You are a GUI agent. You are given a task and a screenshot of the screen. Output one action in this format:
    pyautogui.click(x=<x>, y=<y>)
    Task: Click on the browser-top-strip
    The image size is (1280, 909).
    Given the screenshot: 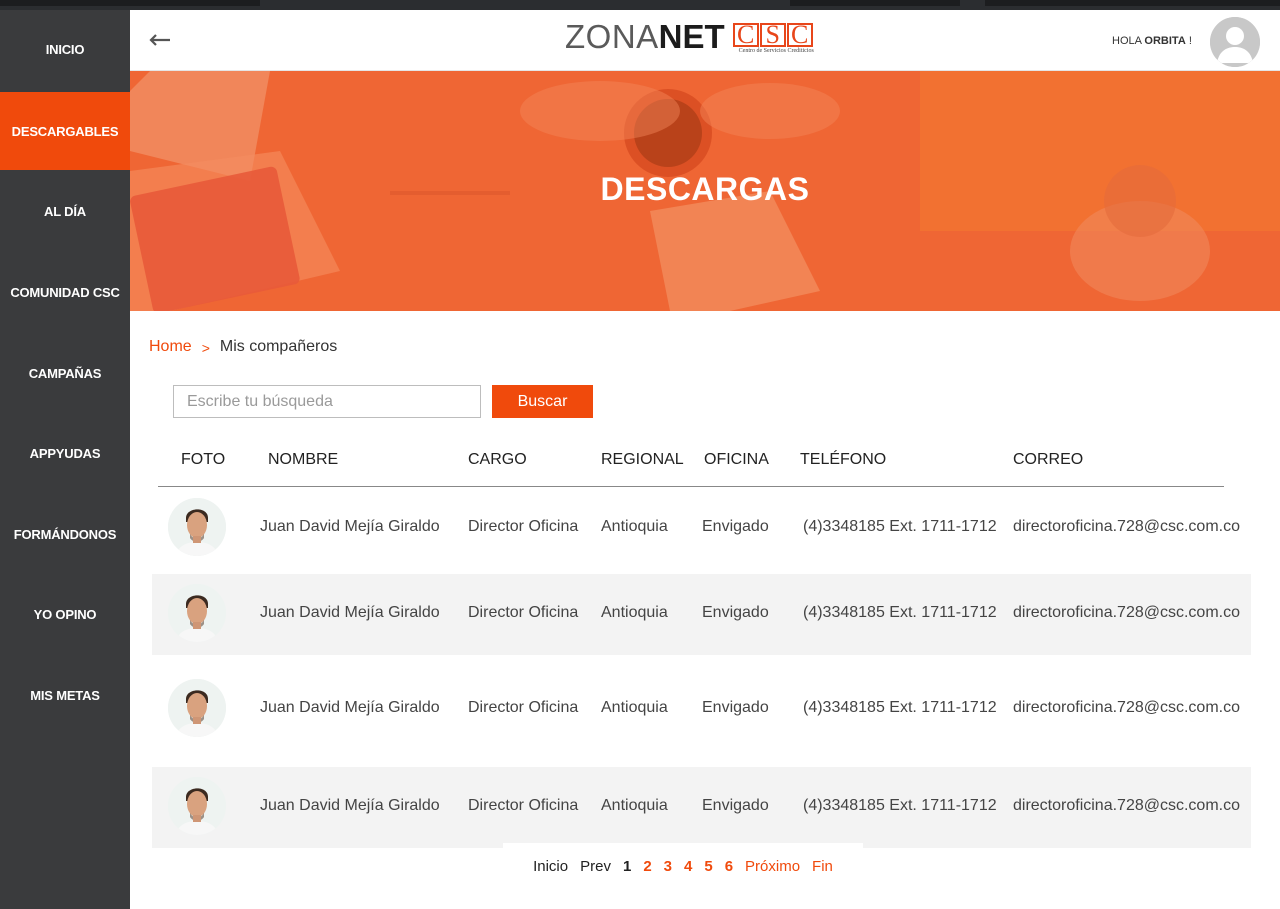 What is the action you would take?
    pyautogui.click(x=640, y=5)
    